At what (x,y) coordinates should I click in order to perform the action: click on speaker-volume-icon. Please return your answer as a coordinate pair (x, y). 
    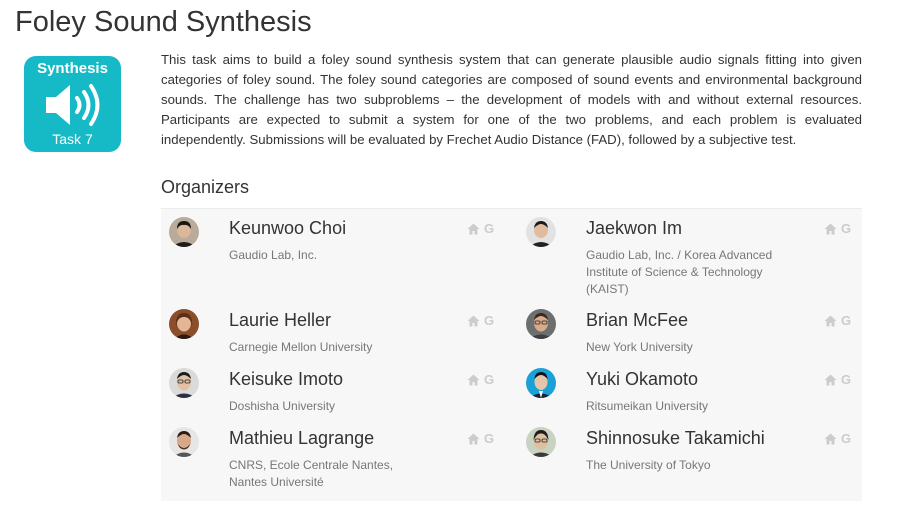
    Looking at the image, I should click on (73, 105).